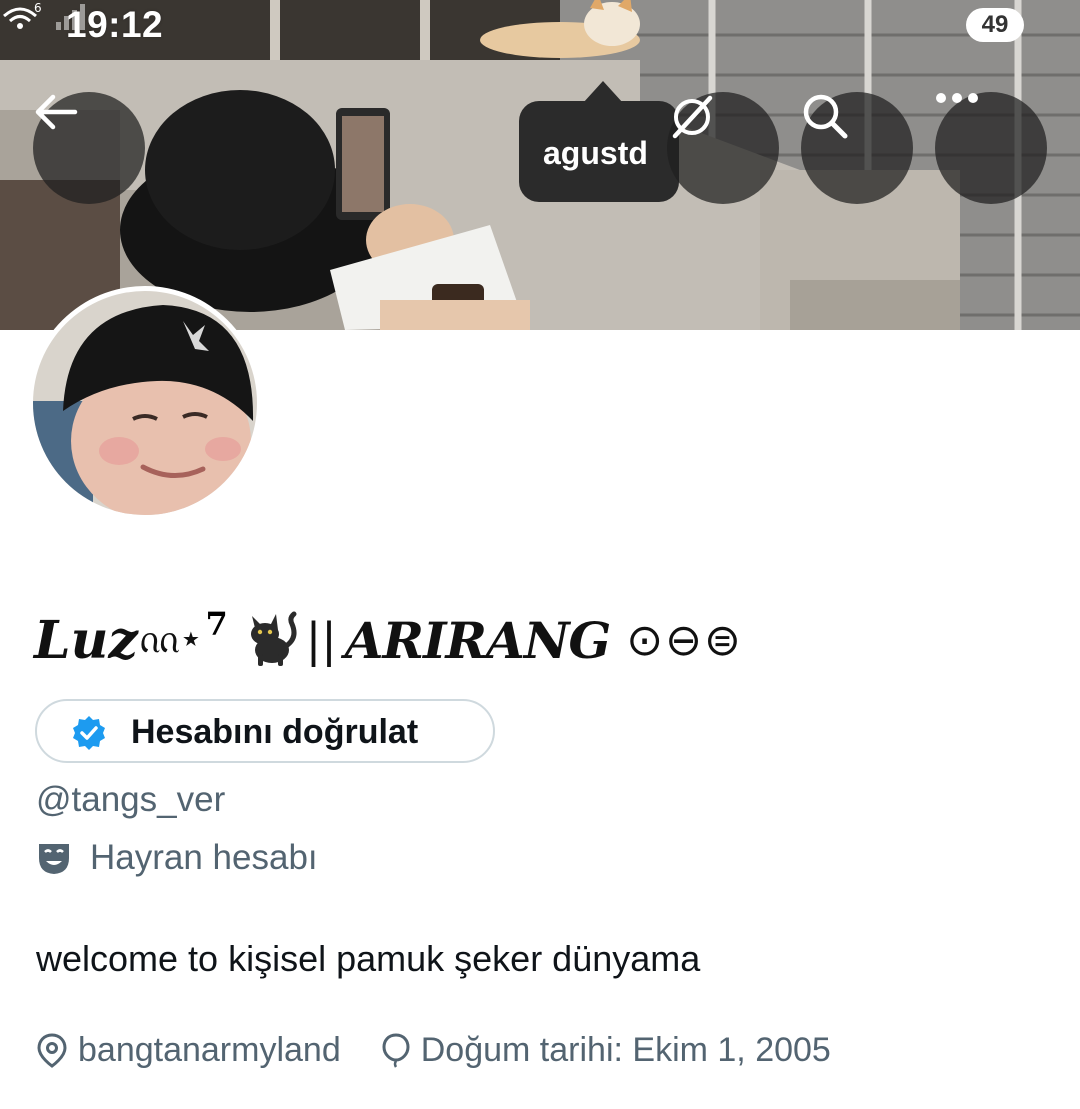 This screenshot has width=1080, height=1109. Describe the element at coordinates (204, 857) in the screenshot. I see `profile-category-label: Hayran hesabı` at that location.